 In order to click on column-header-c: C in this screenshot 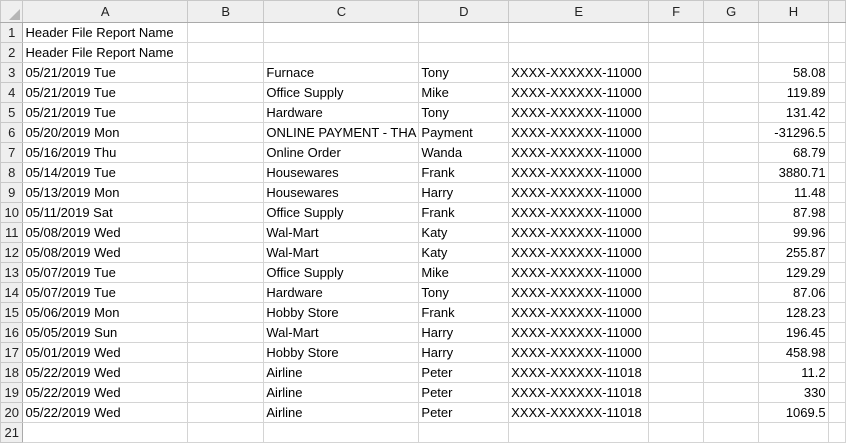, I will do `click(341, 11)`.